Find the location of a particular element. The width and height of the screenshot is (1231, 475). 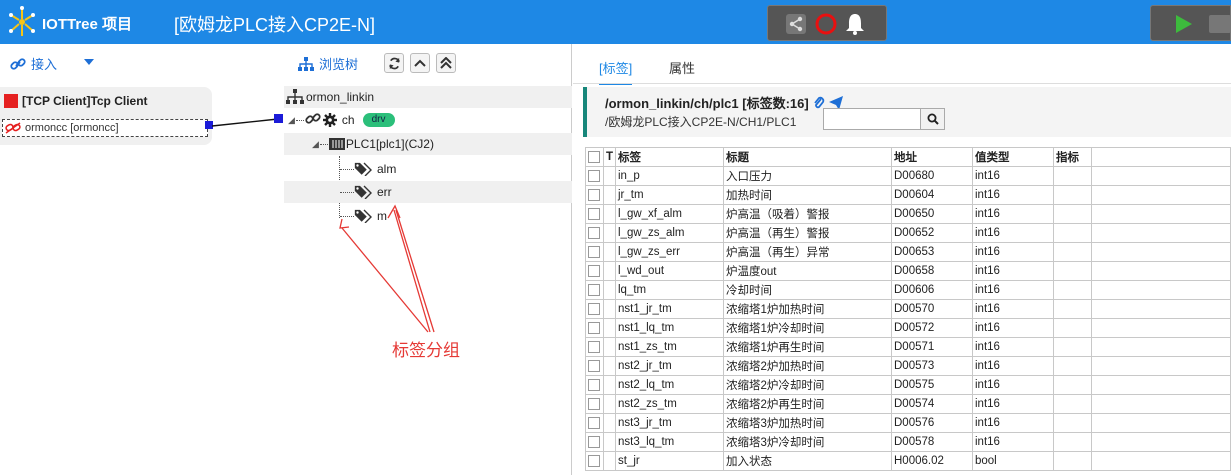

collapse-all-button is located at coordinates (446, 63).